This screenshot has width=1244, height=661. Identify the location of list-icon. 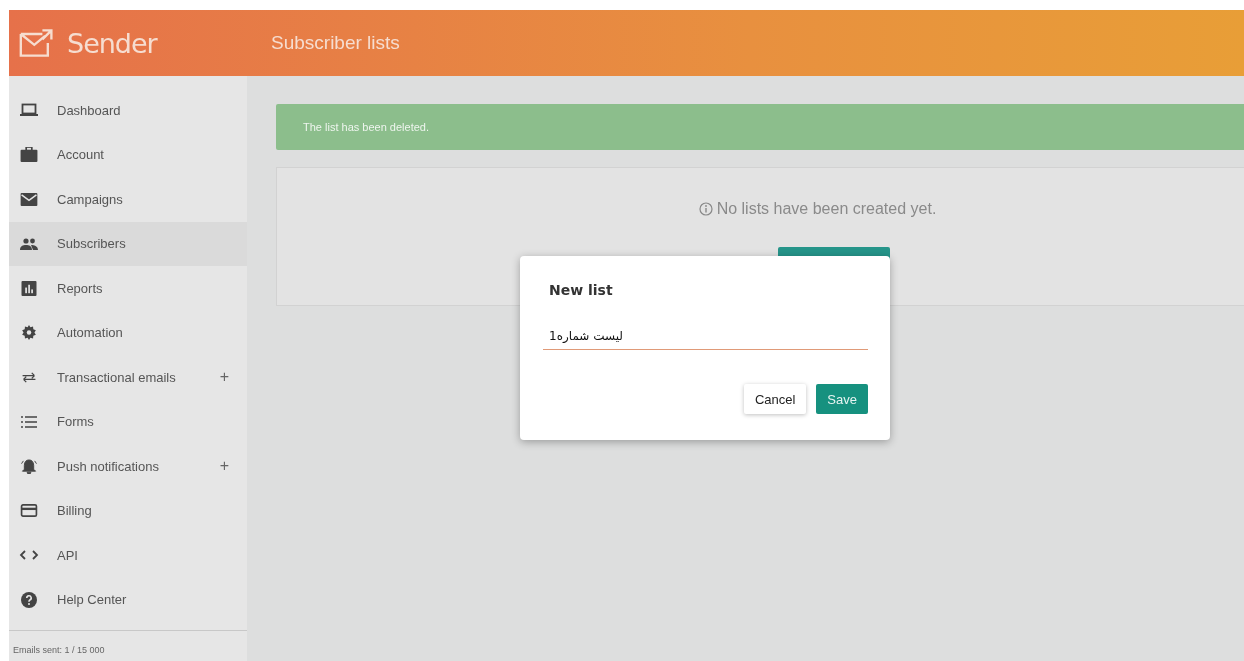
(29, 421).